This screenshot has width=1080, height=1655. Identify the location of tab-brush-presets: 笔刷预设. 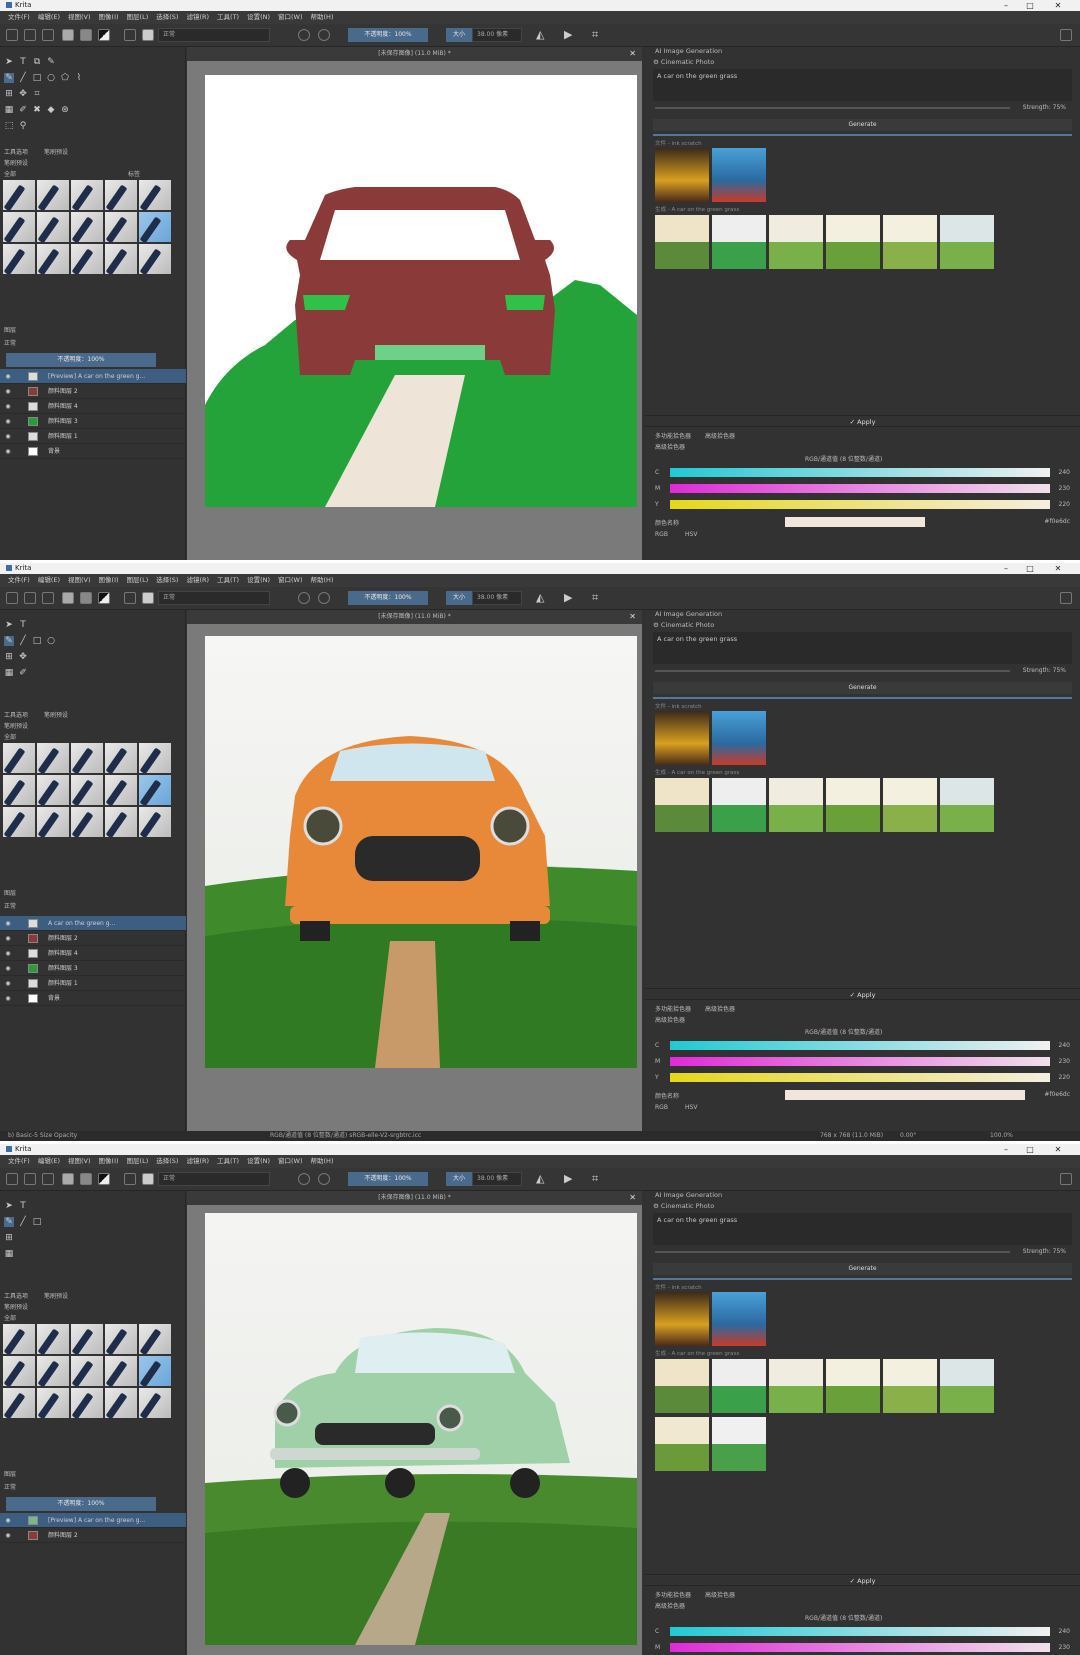
(56, 1295).